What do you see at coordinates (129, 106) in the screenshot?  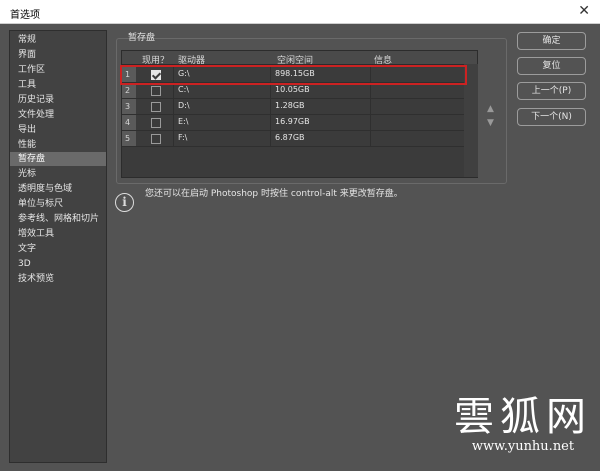 I see `row-number: 3` at bounding box center [129, 106].